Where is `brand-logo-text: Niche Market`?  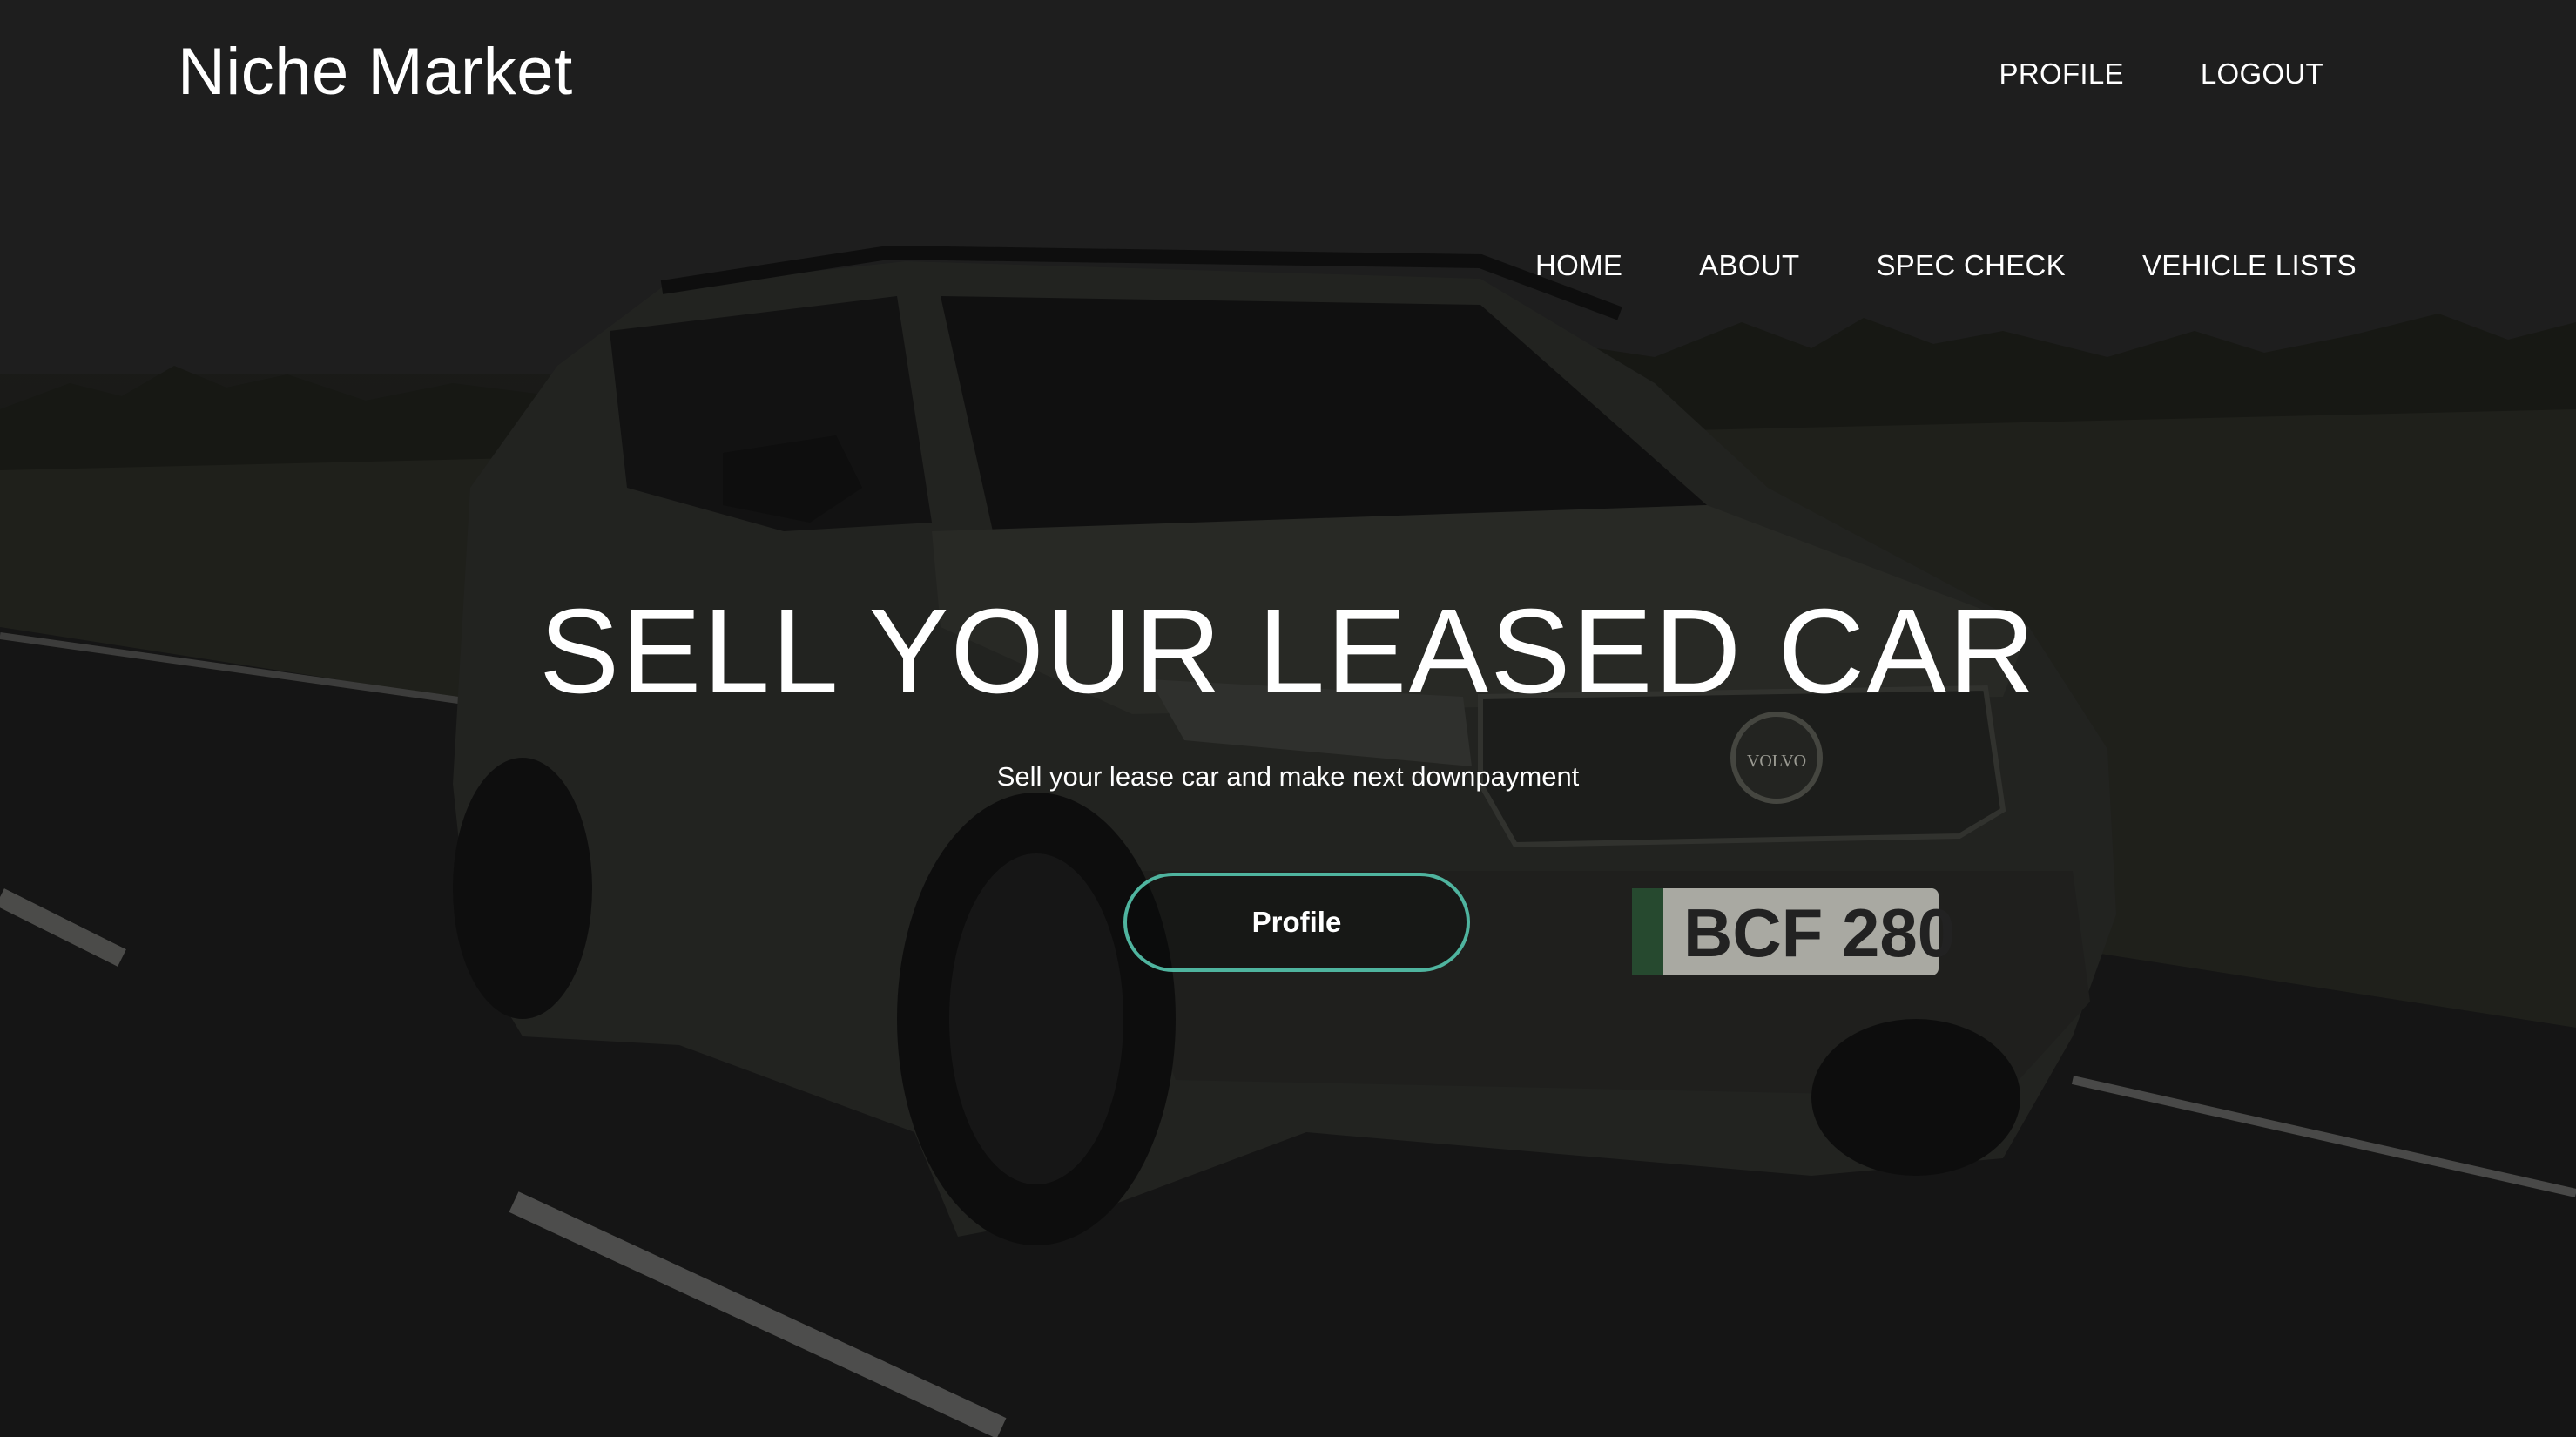
brand-logo-text: Niche Market is located at coordinates (376, 72).